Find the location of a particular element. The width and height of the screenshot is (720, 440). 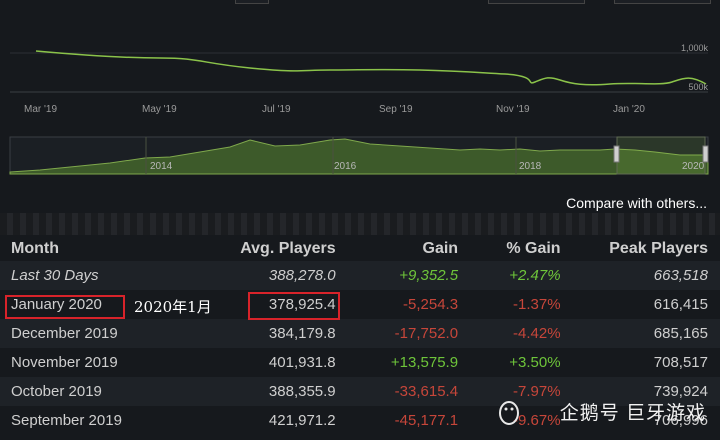

cell-month: November 2019 is located at coordinates (64, 362).